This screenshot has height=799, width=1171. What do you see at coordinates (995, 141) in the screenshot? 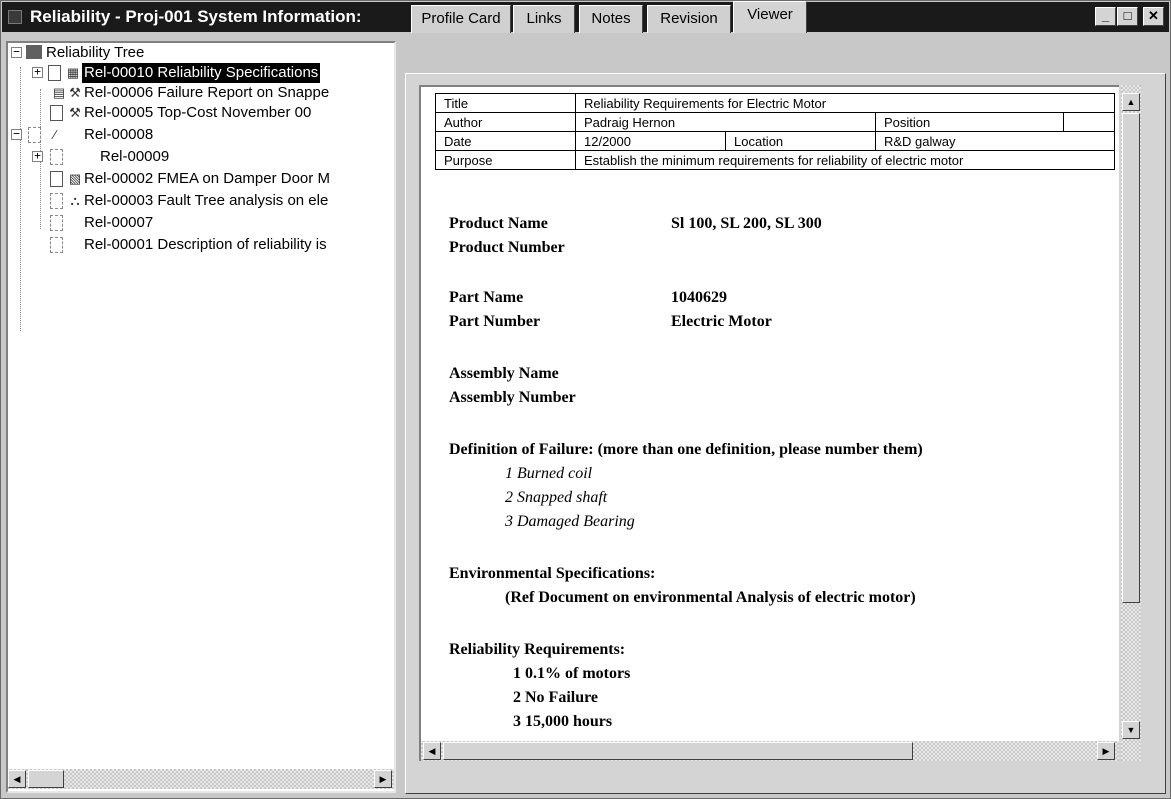
I see `location-value: R&D galway` at bounding box center [995, 141].